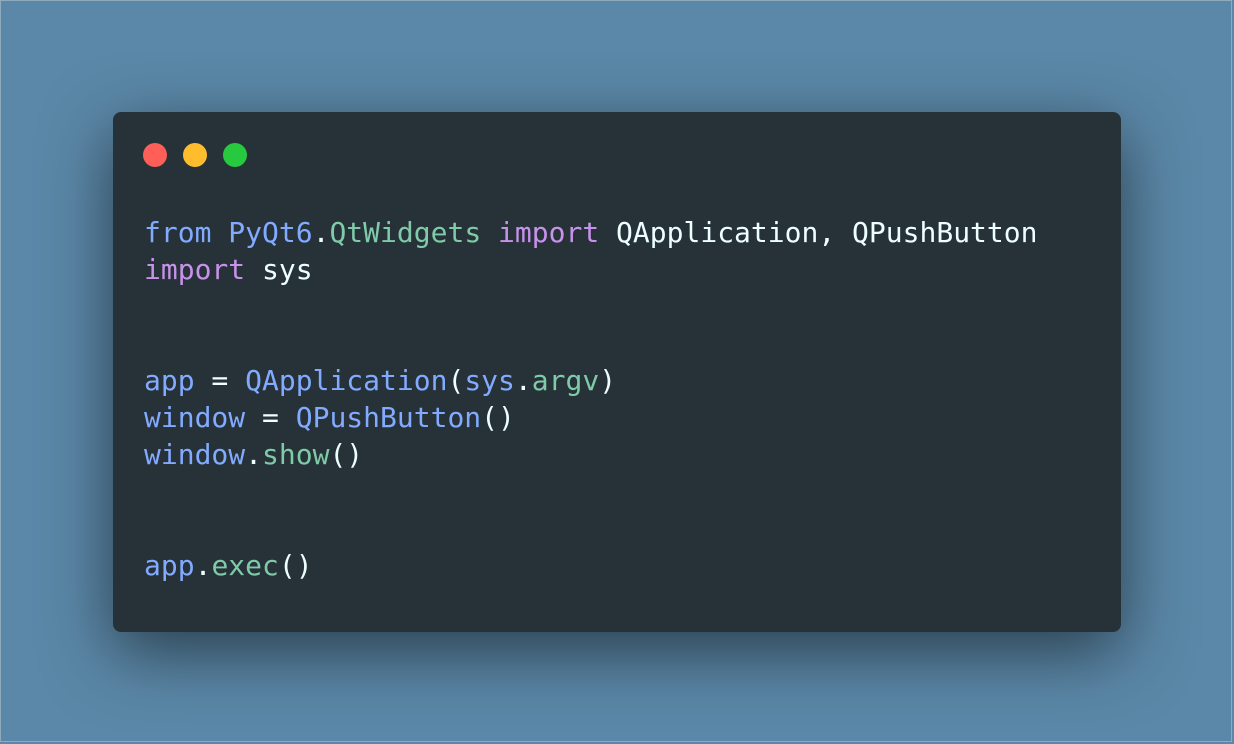  Describe the element at coordinates (456, 380) in the screenshot. I see `code-token: (` at that location.